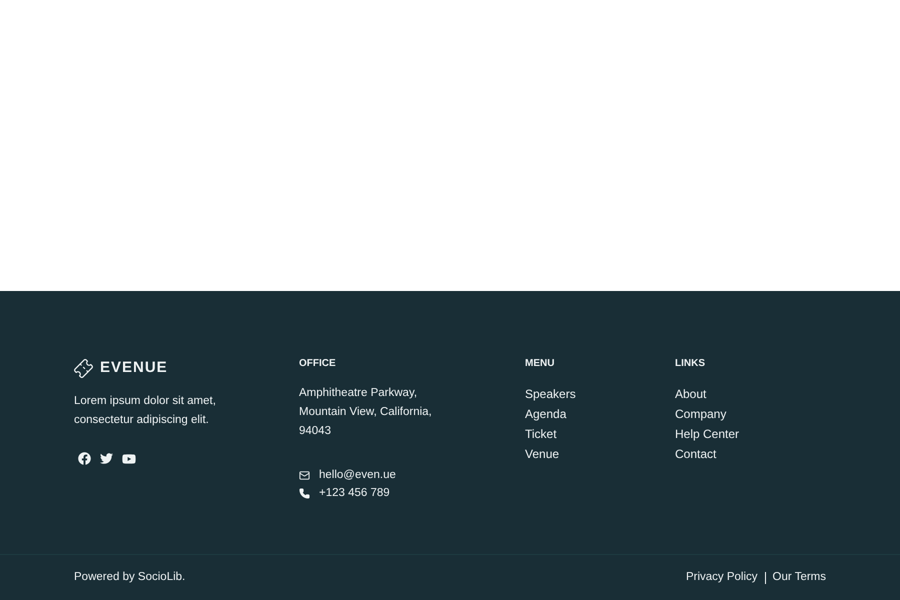  I want to click on footer-link: Agenda, so click(545, 414).